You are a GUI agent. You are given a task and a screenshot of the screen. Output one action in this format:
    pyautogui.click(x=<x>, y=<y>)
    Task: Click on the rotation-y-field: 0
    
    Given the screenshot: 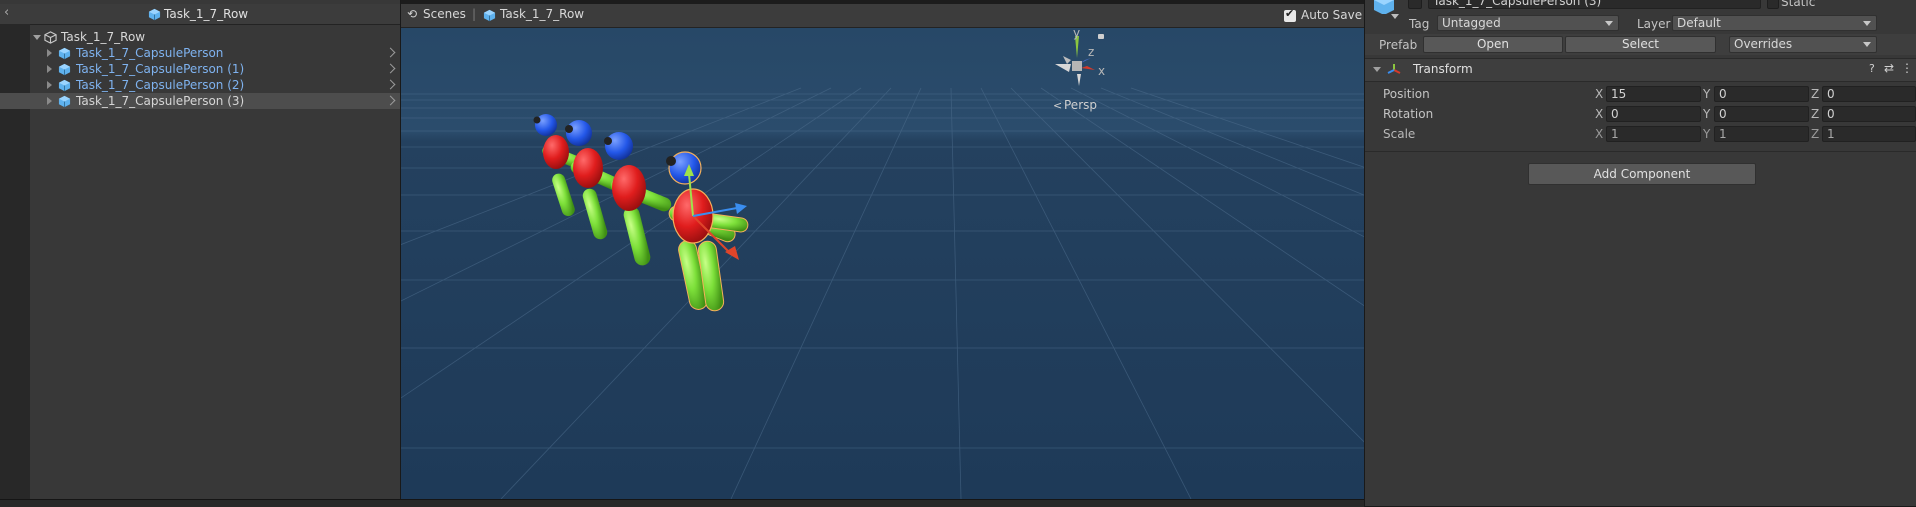 What is the action you would take?
    pyautogui.click(x=1761, y=114)
    